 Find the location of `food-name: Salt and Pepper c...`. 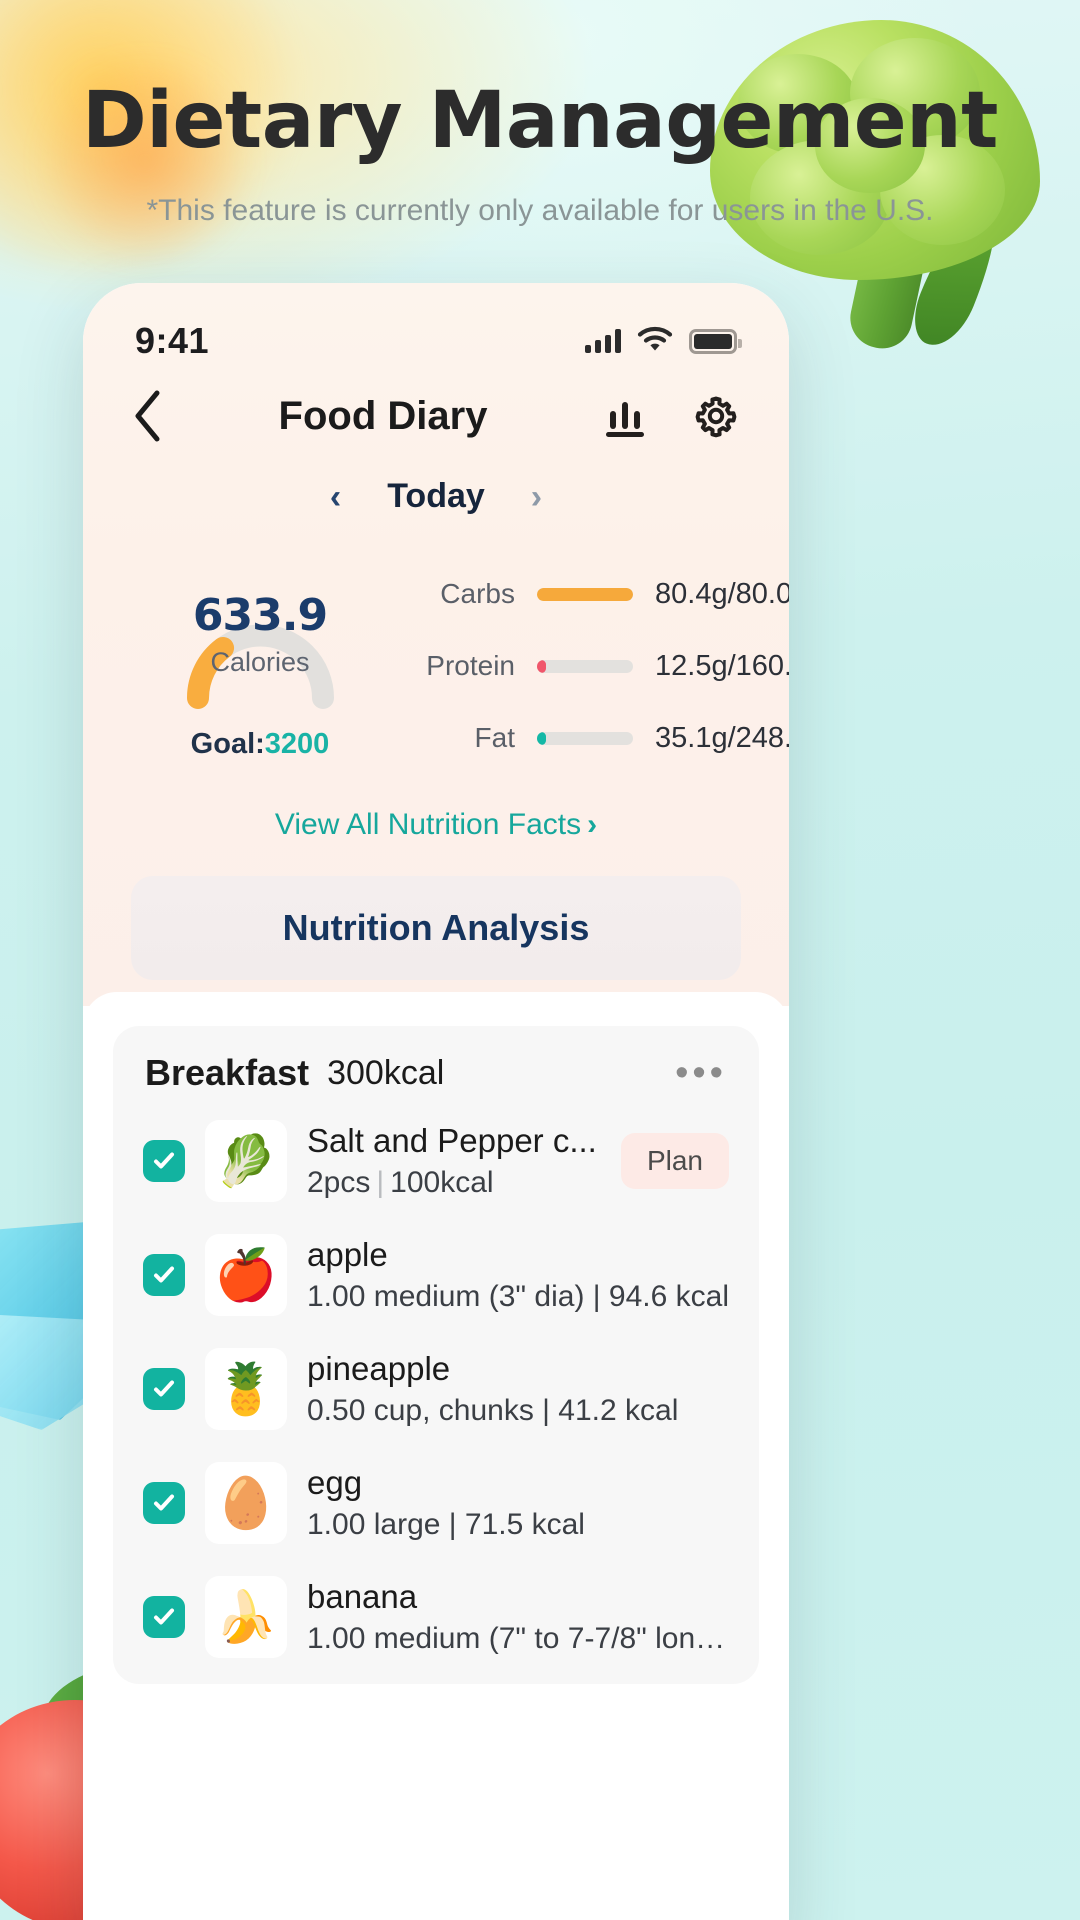

food-name: Salt and Pepper c... is located at coordinates (452, 1140).